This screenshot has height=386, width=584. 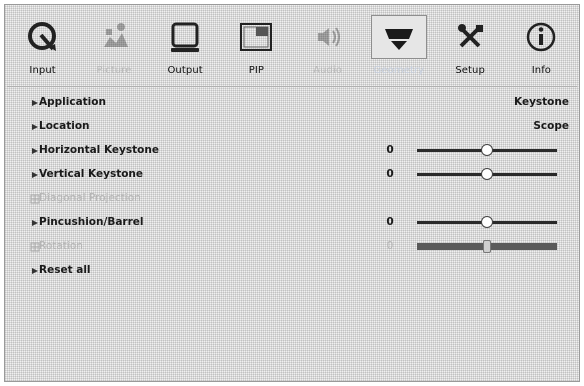 What do you see at coordinates (390, 246) in the screenshot?
I see `rotation-value: 0` at bounding box center [390, 246].